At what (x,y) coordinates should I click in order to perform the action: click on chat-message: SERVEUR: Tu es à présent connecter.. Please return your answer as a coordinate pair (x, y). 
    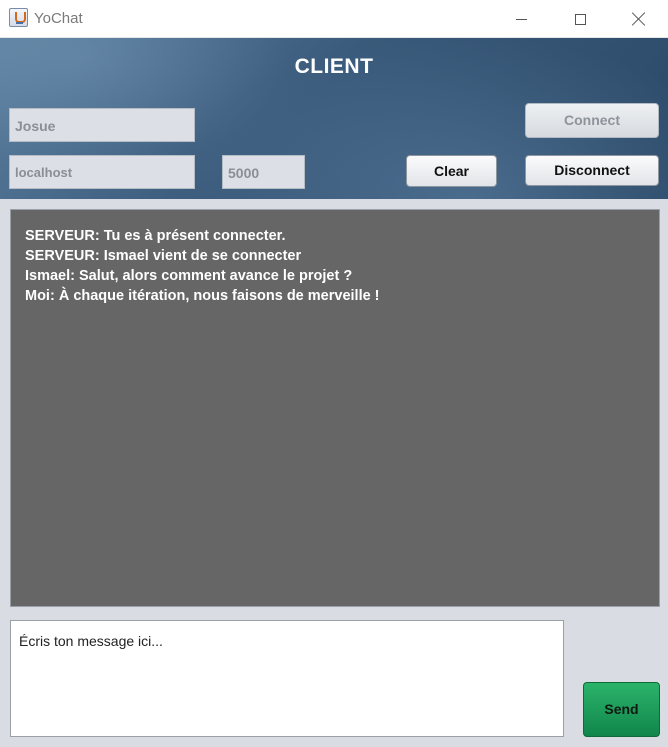
    Looking at the image, I should click on (155, 236).